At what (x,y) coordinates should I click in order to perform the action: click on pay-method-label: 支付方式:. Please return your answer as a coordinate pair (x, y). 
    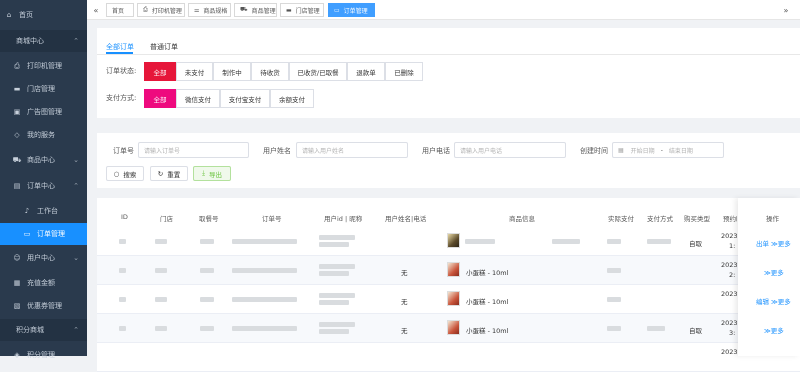
    Looking at the image, I should click on (121, 98).